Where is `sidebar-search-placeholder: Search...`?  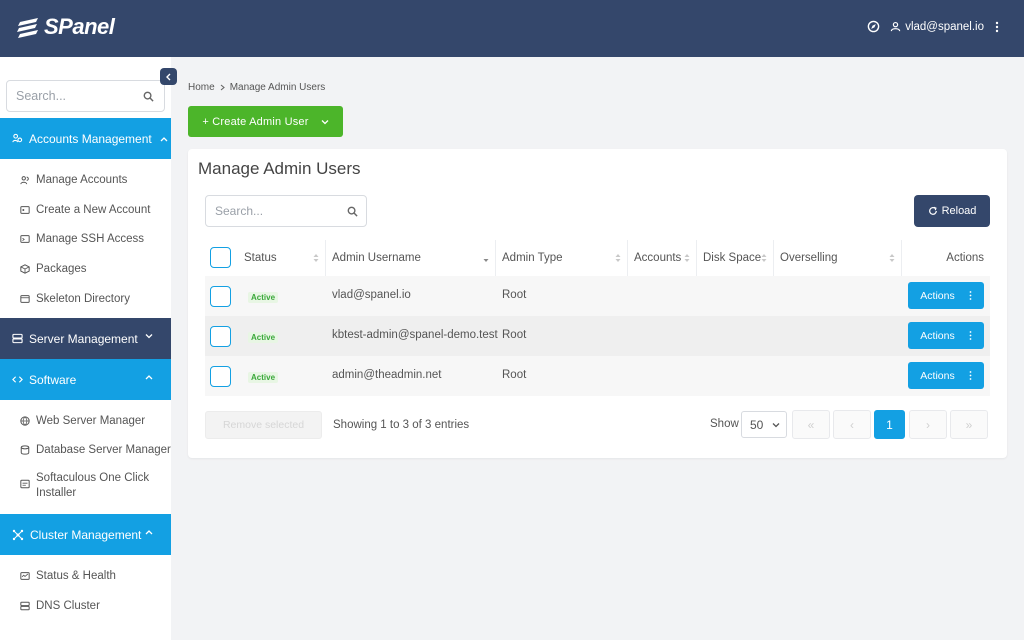 sidebar-search-placeholder: Search... is located at coordinates (41, 96).